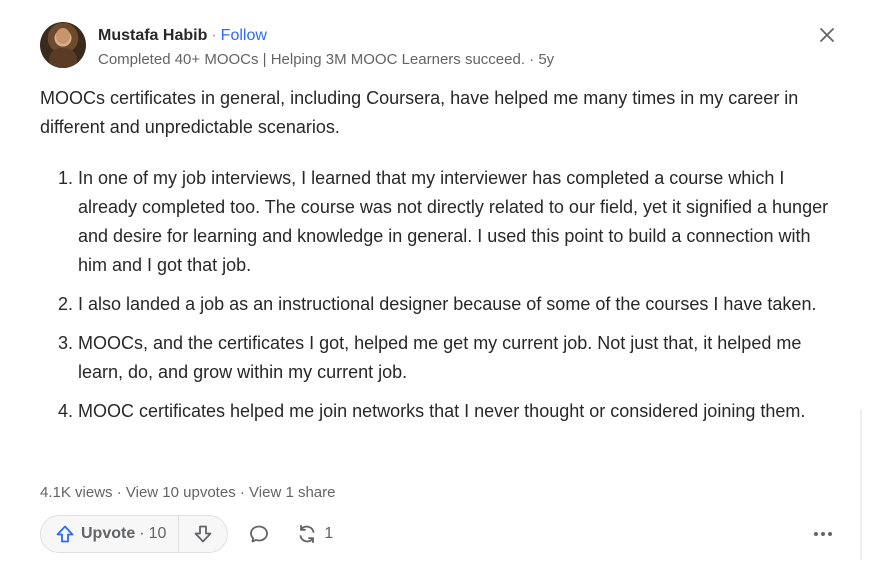 The image size is (874, 586). What do you see at coordinates (861, 485) in the screenshot?
I see `scroll-edge` at bounding box center [861, 485].